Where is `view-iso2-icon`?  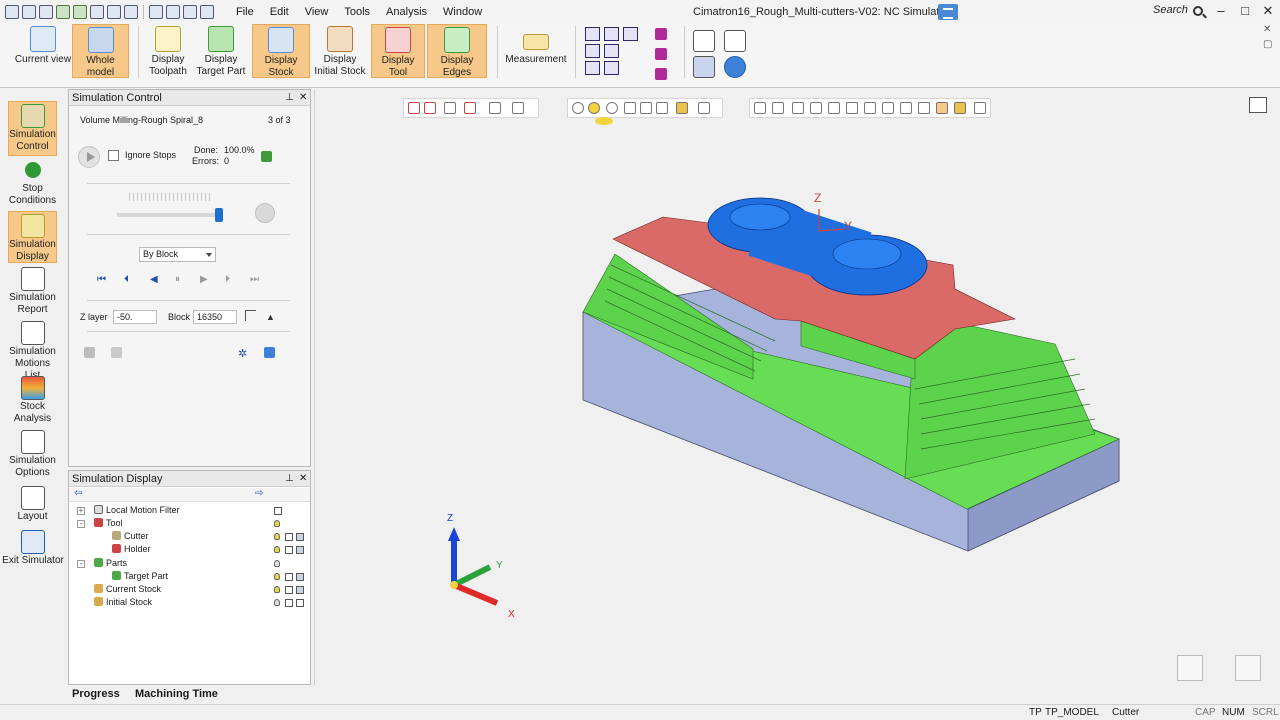
view-iso2-icon is located at coordinates (611, 68).